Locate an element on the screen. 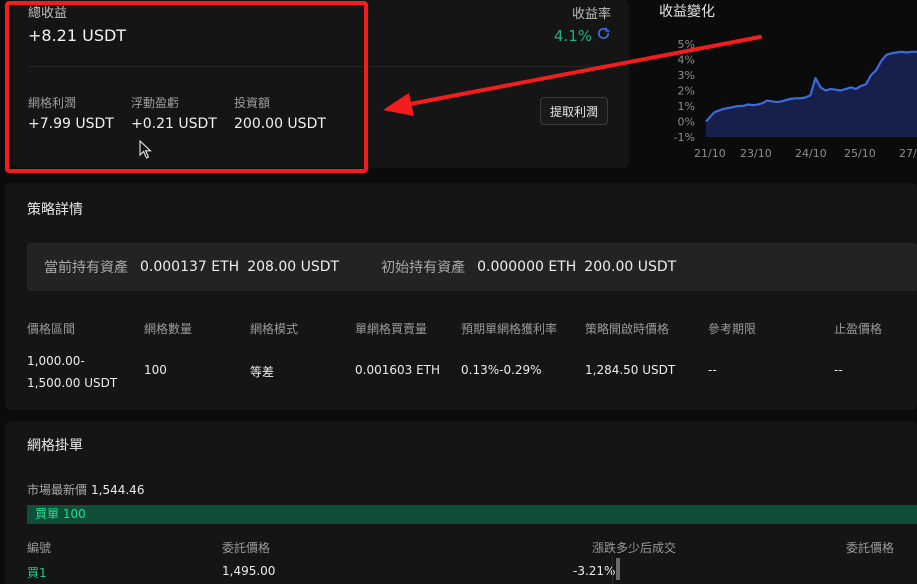 The width and height of the screenshot is (917, 584). param-header-price-range: 價格區間 is located at coordinates (51, 329).